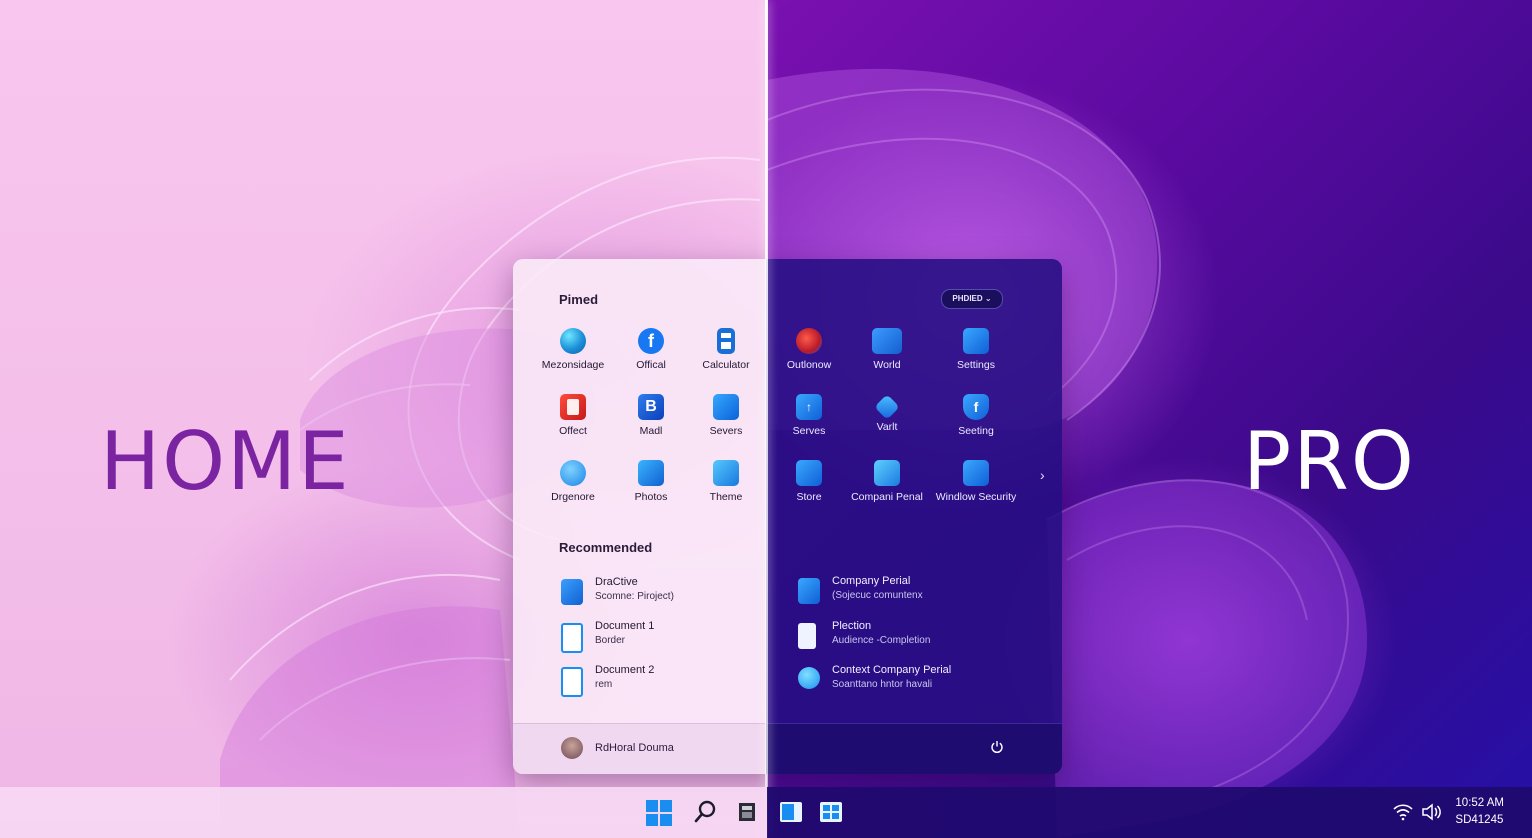  What do you see at coordinates (1431, 812) in the screenshot?
I see `volume-icon` at bounding box center [1431, 812].